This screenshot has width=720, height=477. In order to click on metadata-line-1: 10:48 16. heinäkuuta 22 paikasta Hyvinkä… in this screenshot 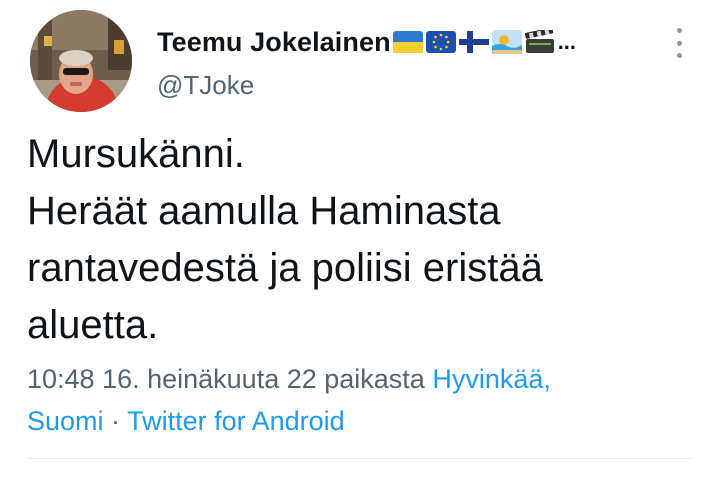, I will do `click(367, 379)`.